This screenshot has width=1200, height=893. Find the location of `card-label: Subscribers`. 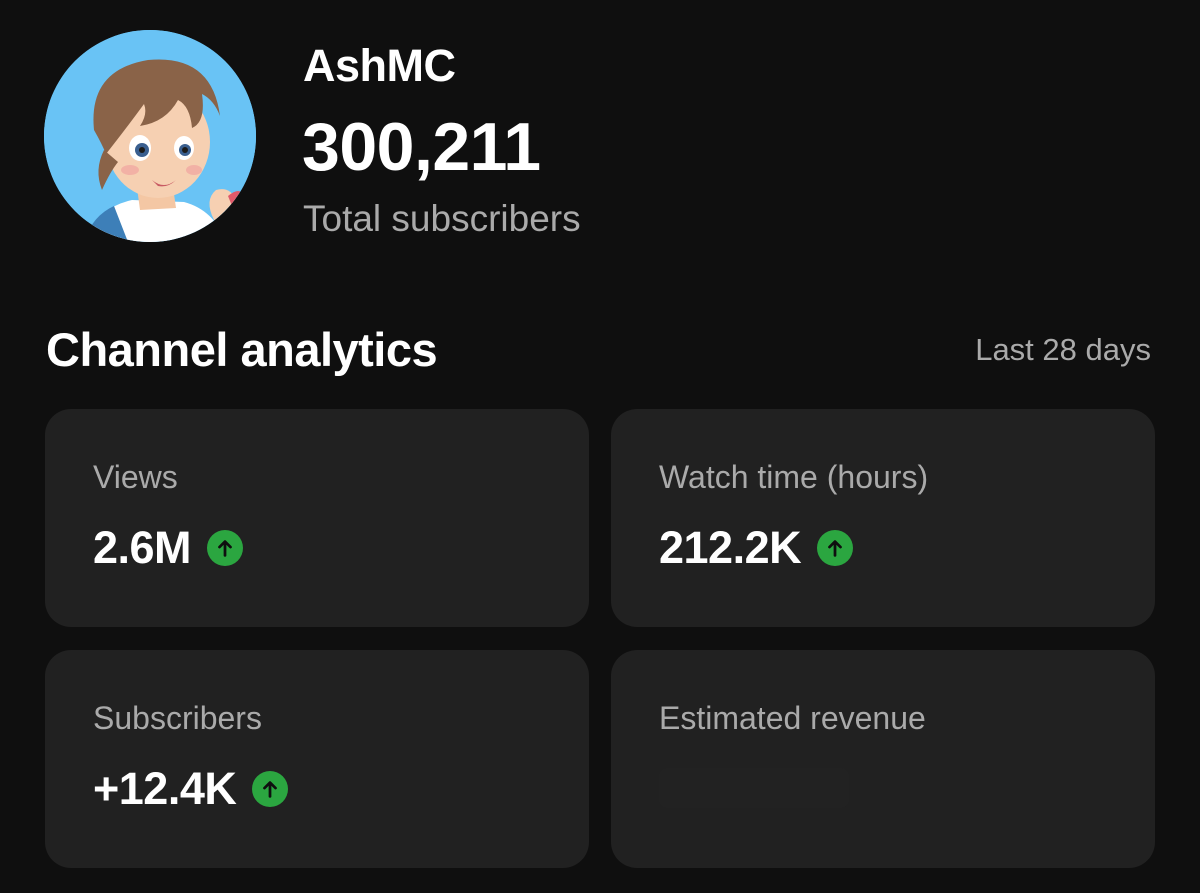

card-label: Subscribers is located at coordinates (177, 718).